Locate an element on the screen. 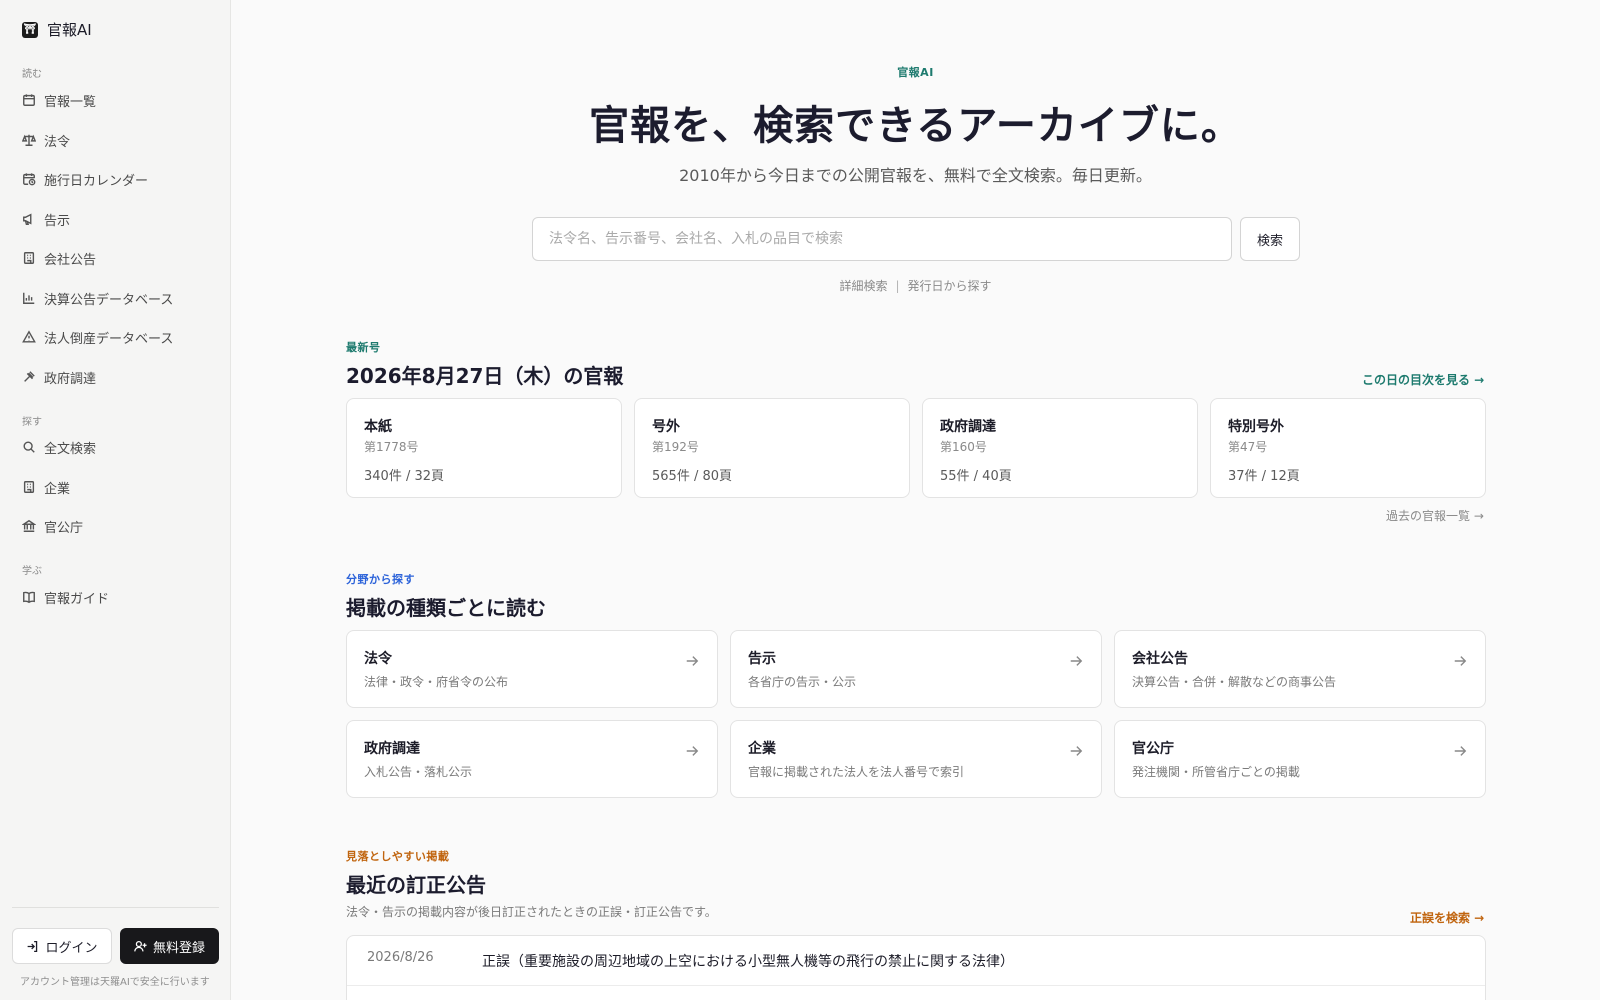  latest-title: 2026年8月27日（木）の官報 is located at coordinates (485, 376).